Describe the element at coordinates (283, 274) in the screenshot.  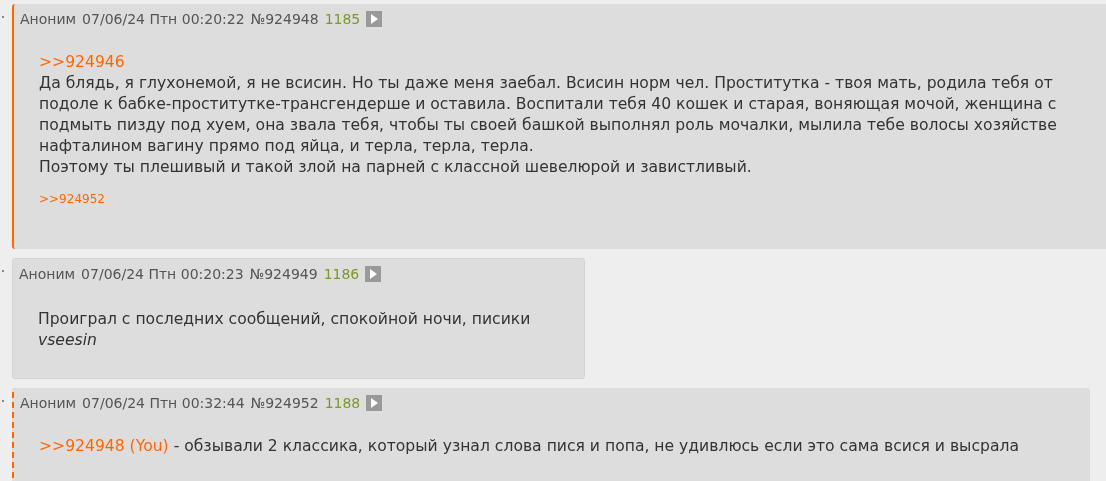
I see `post-number-link: №924949` at that location.